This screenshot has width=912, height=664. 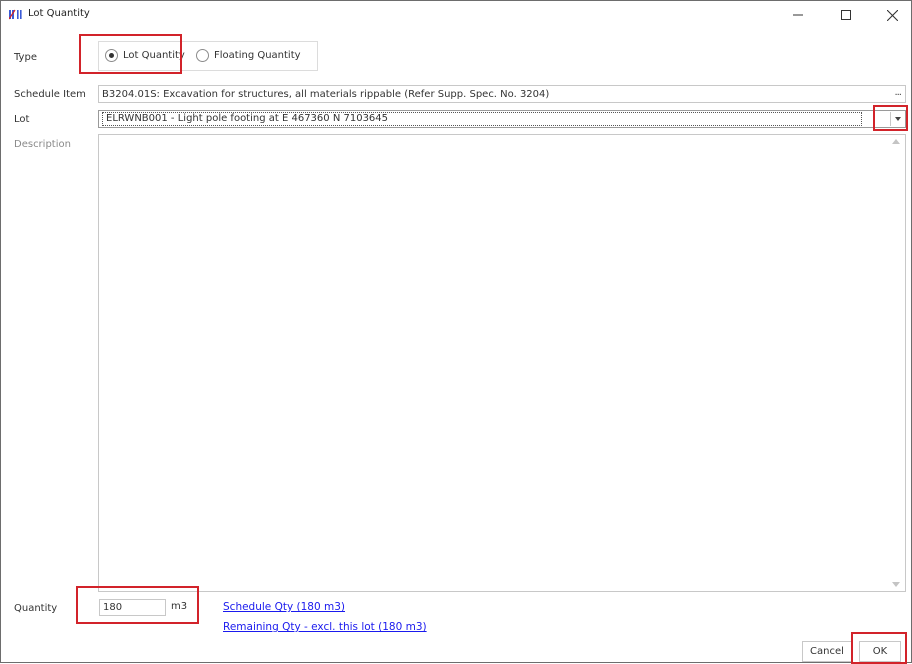 I want to click on ok-button: OK, so click(x=880, y=651).